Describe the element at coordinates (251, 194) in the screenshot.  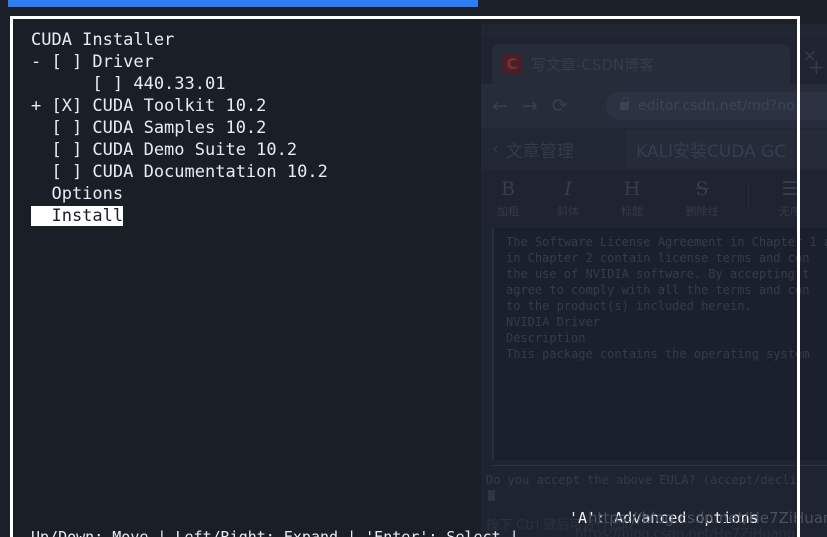
I see `menu-item-options: Options` at that location.